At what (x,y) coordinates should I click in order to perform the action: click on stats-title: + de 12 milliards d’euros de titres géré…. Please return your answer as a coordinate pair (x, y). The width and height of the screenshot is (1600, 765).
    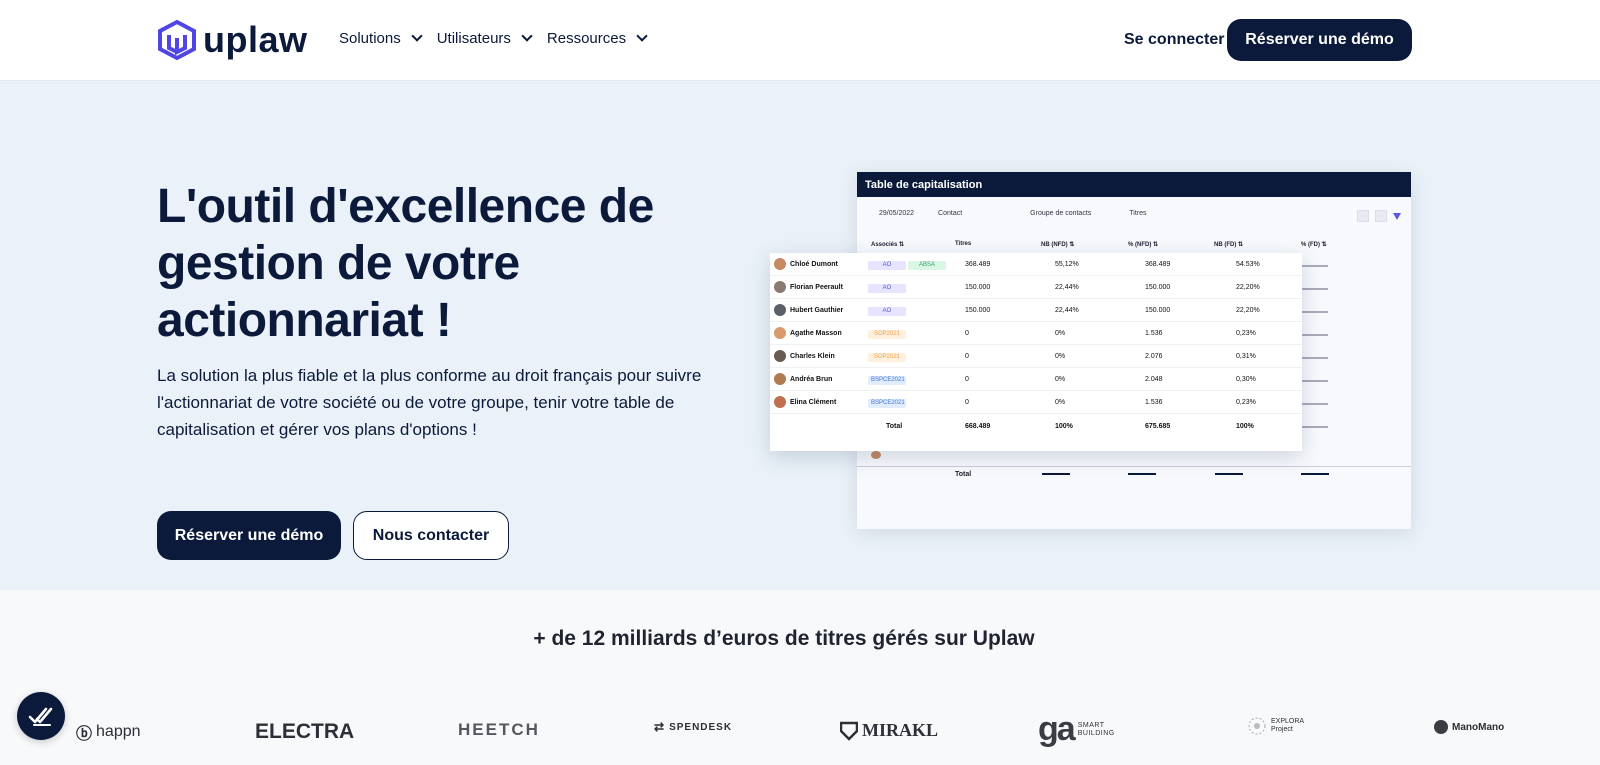
    Looking at the image, I should click on (784, 638).